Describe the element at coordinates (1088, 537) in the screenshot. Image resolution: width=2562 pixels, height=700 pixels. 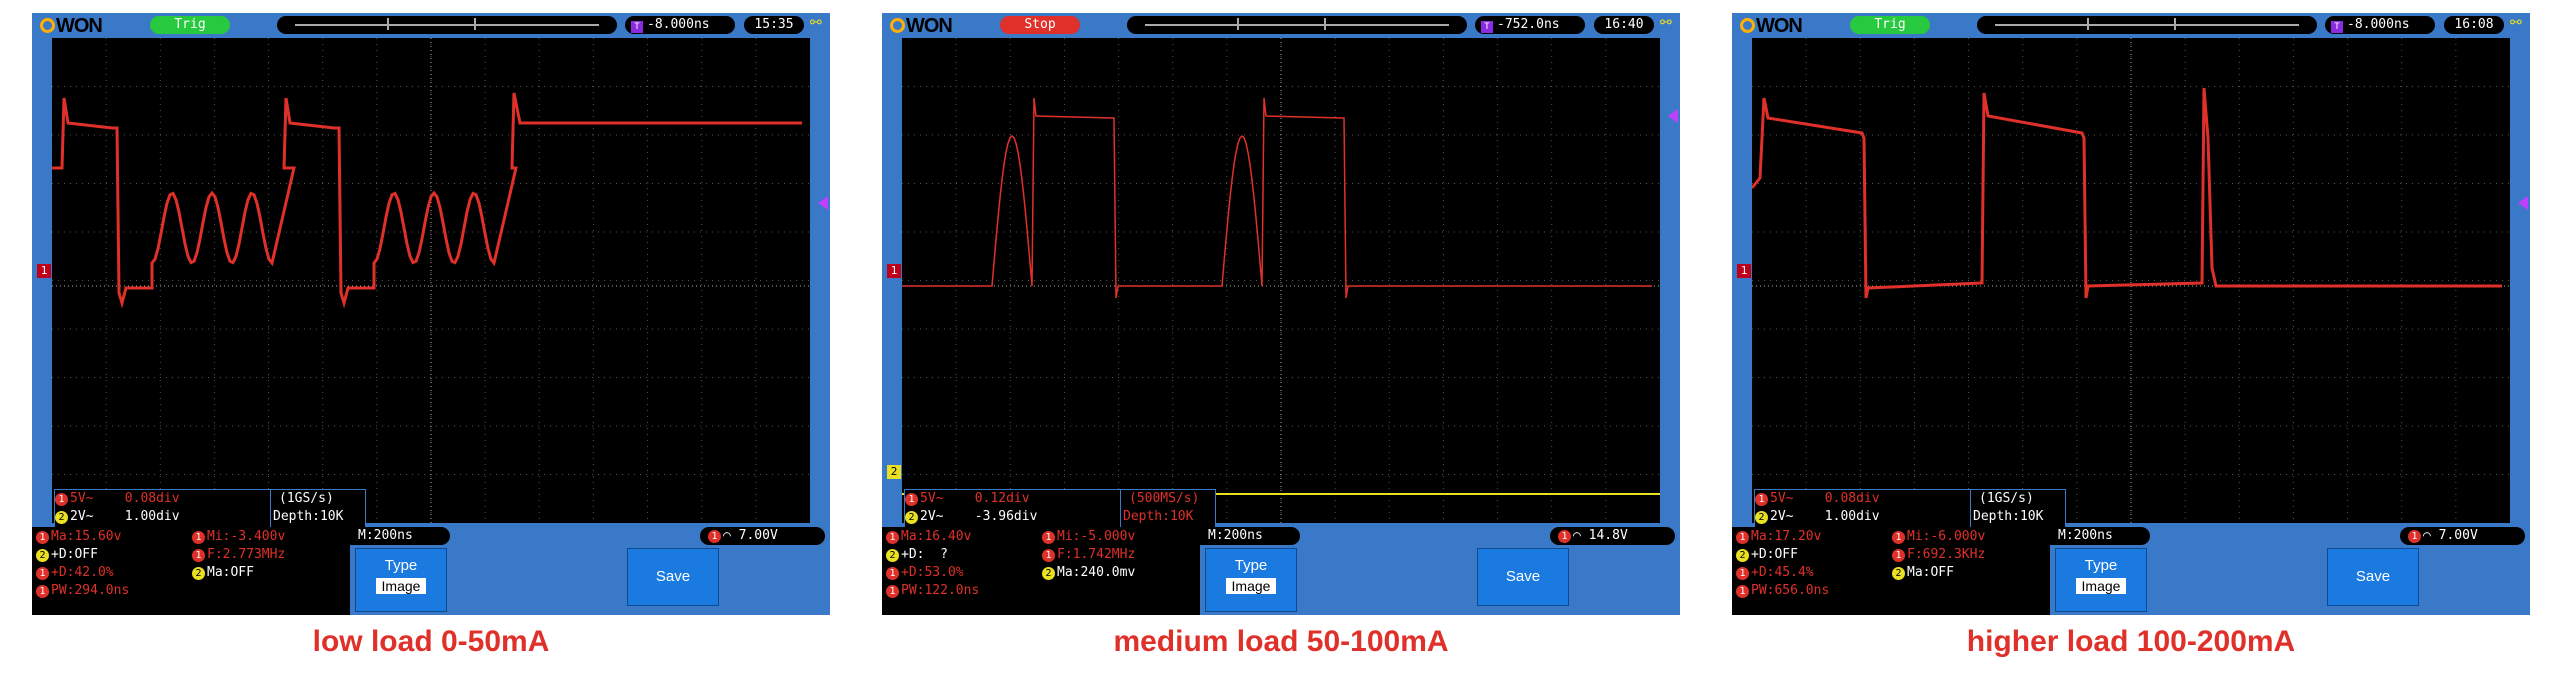
I see `measure-min-ch1: 1 Mi:-5.000v` at that location.